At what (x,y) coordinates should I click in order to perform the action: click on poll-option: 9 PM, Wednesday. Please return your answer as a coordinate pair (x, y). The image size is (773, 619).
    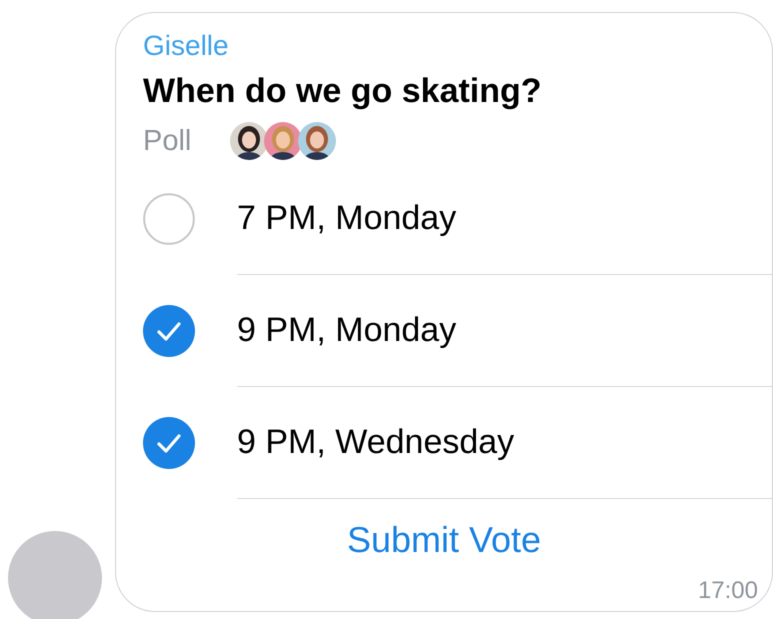
    Looking at the image, I should click on (504, 443).